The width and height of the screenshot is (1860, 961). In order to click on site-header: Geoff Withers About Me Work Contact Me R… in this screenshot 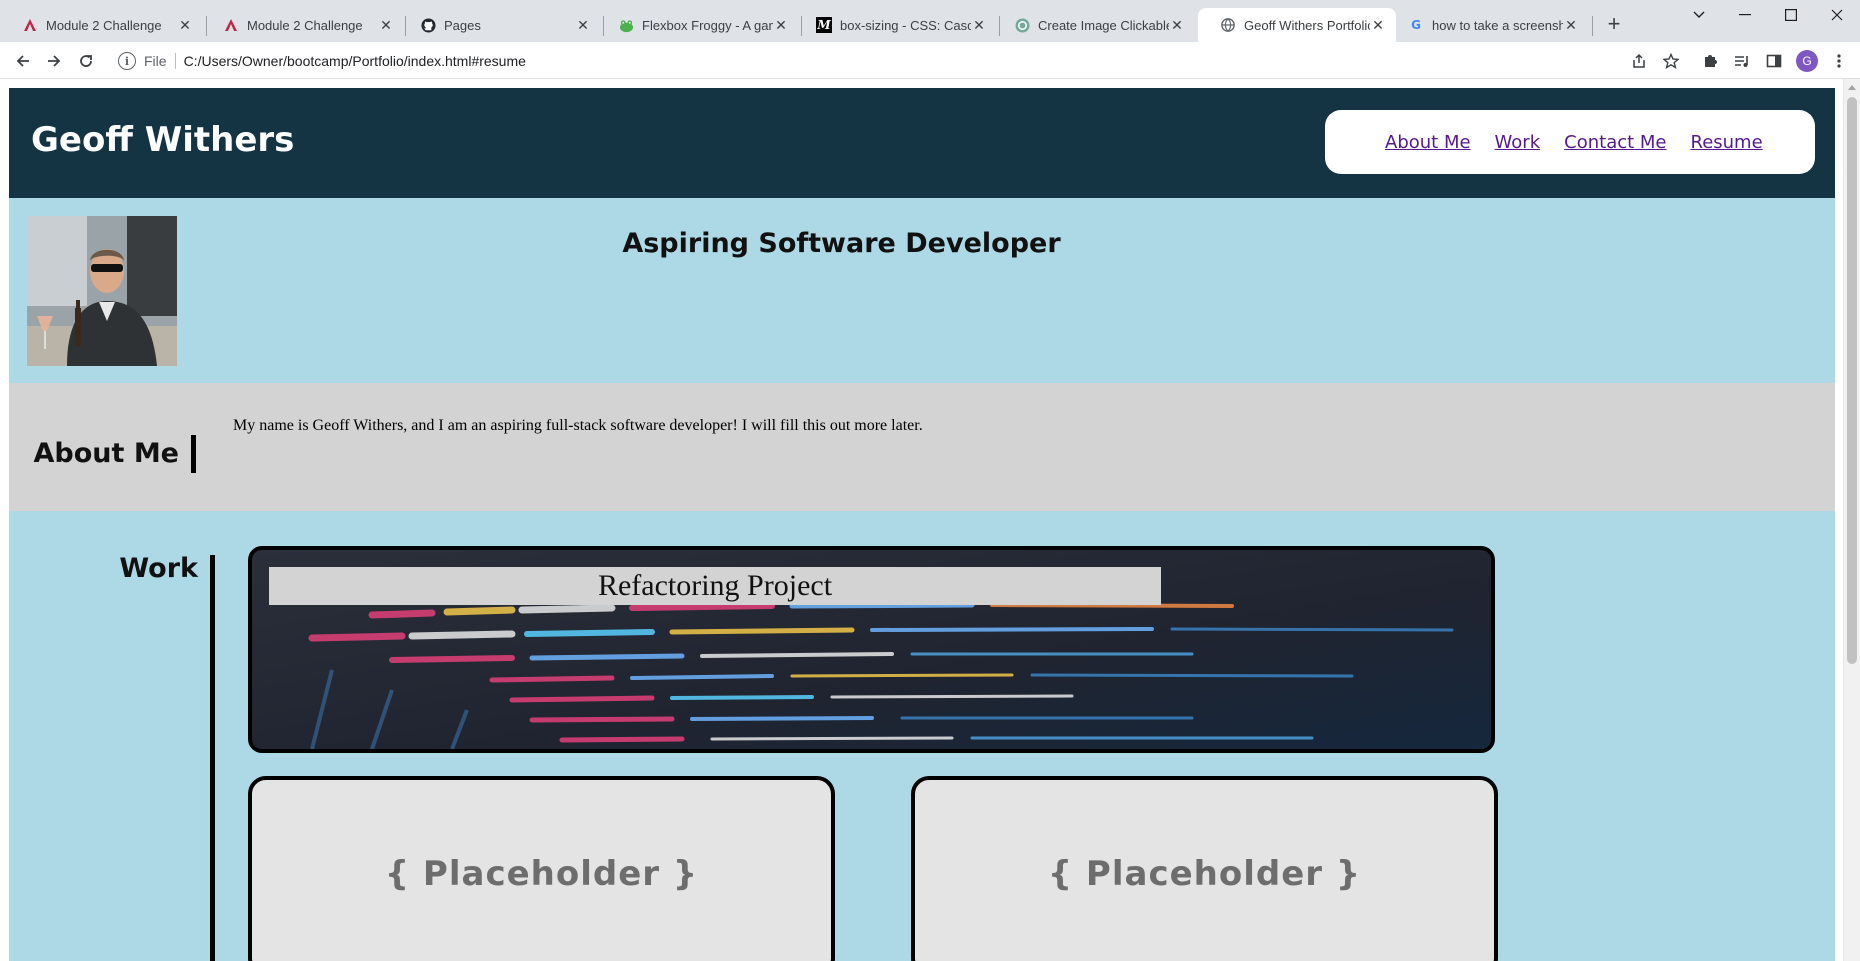, I will do `click(922, 143)`.